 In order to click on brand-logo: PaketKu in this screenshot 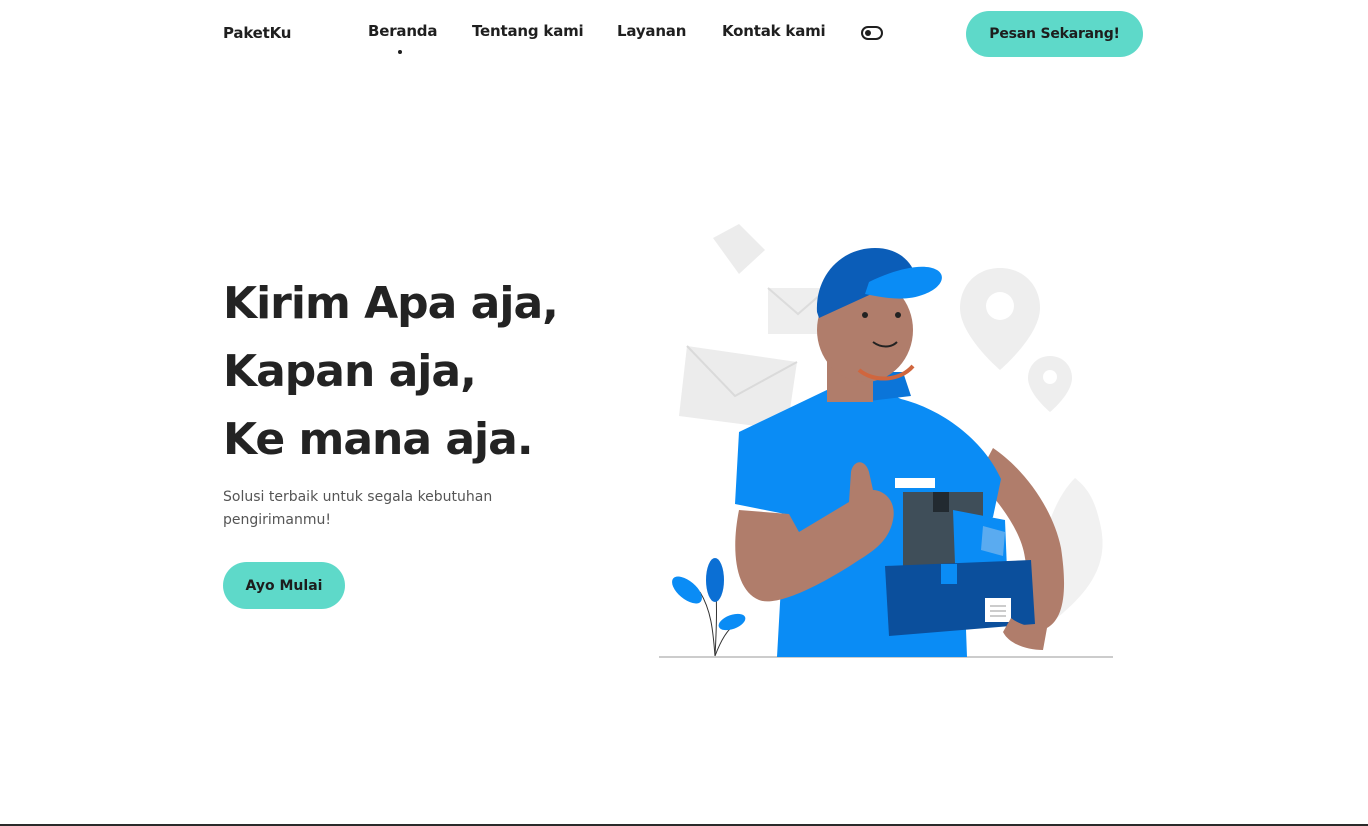, I will do `click(257, 33)`.